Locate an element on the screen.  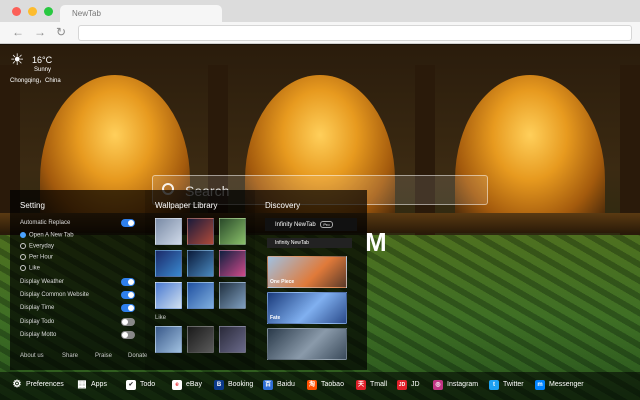
setting-title: Setting is located at coordinates (32, 205).